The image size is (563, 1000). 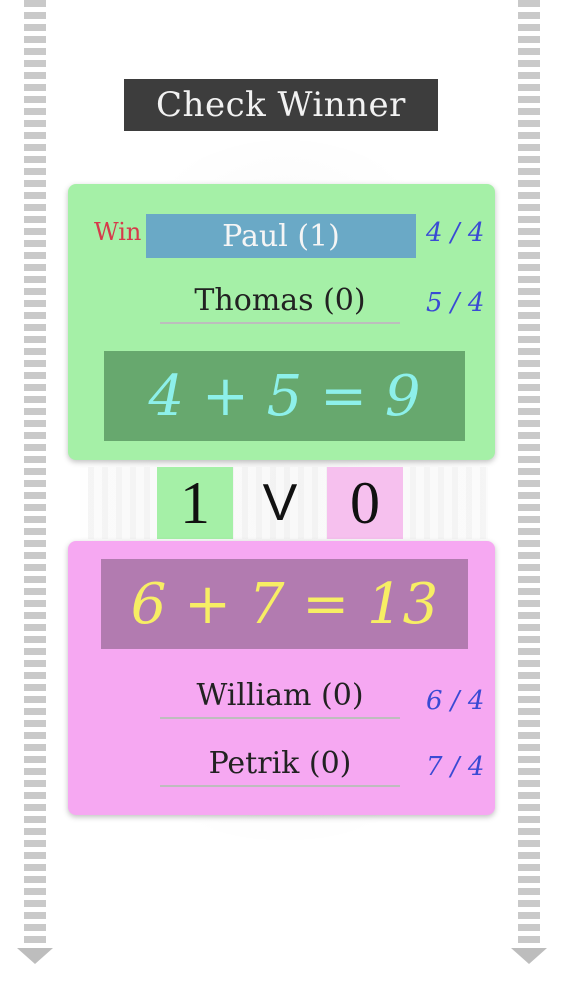 I want to click on team-a-score: 1, so click(x=195, y=503).